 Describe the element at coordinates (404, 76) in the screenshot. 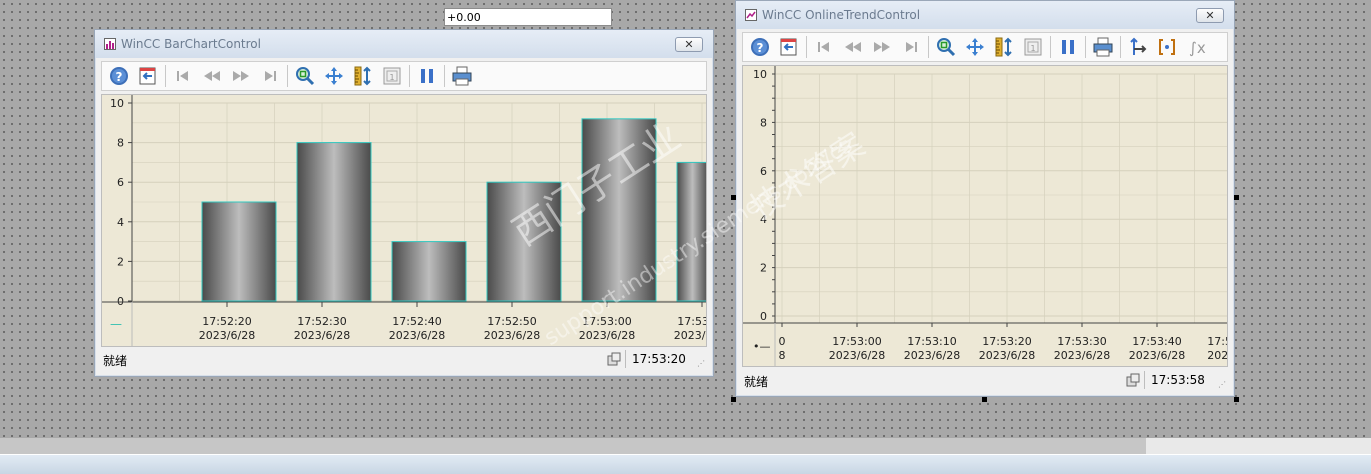

I see `bar-chart-toolbar: ? 1` at that location.